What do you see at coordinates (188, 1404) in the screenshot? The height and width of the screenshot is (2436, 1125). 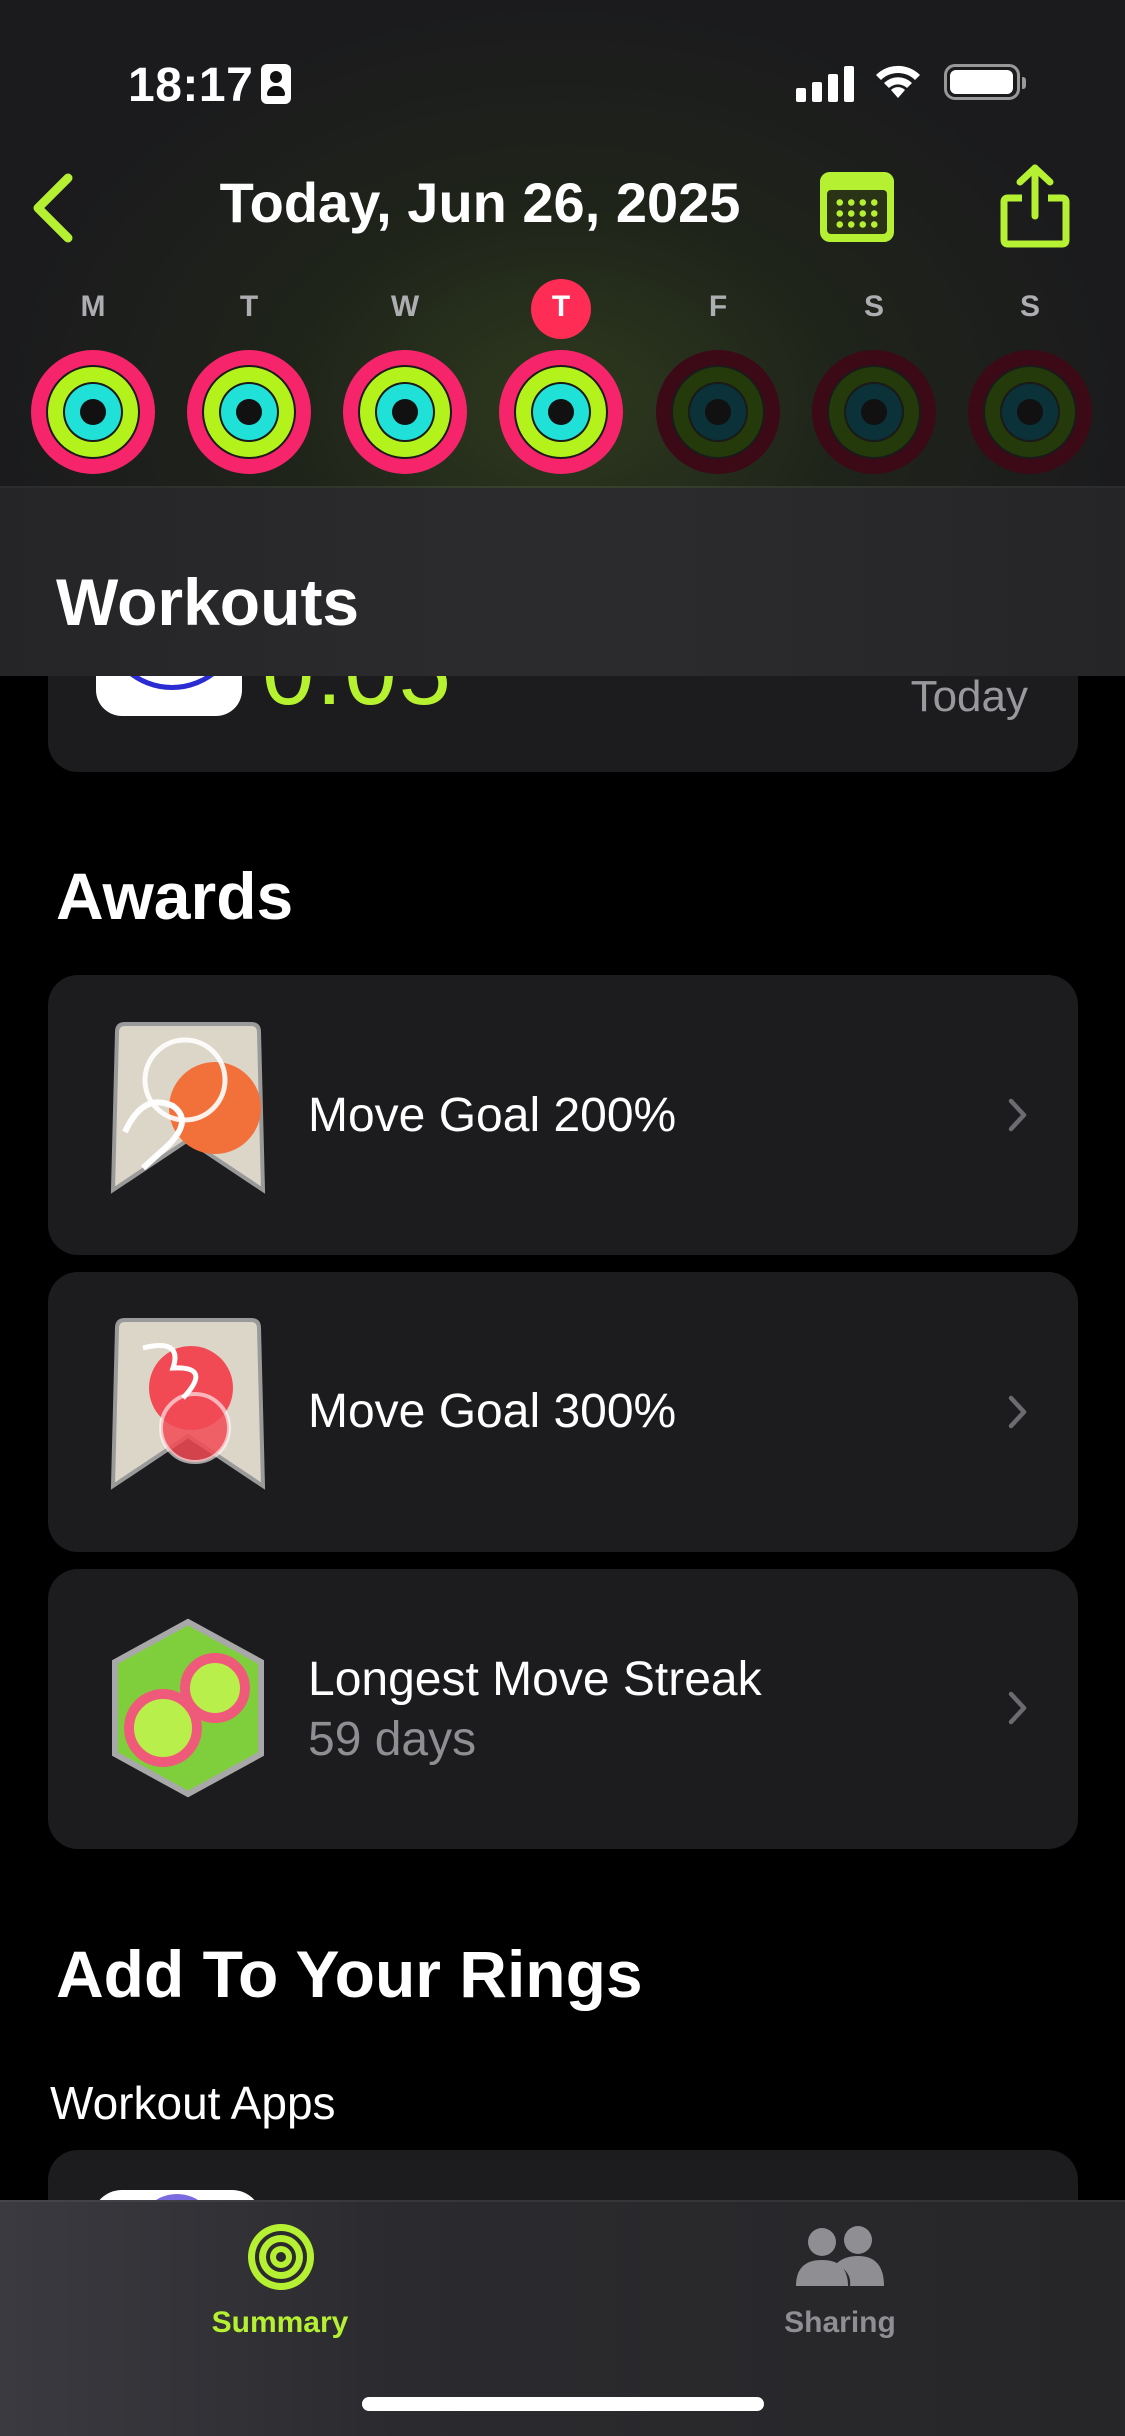 I see `move-goal-300-badge-icon` at bounding box center [188, 1404].